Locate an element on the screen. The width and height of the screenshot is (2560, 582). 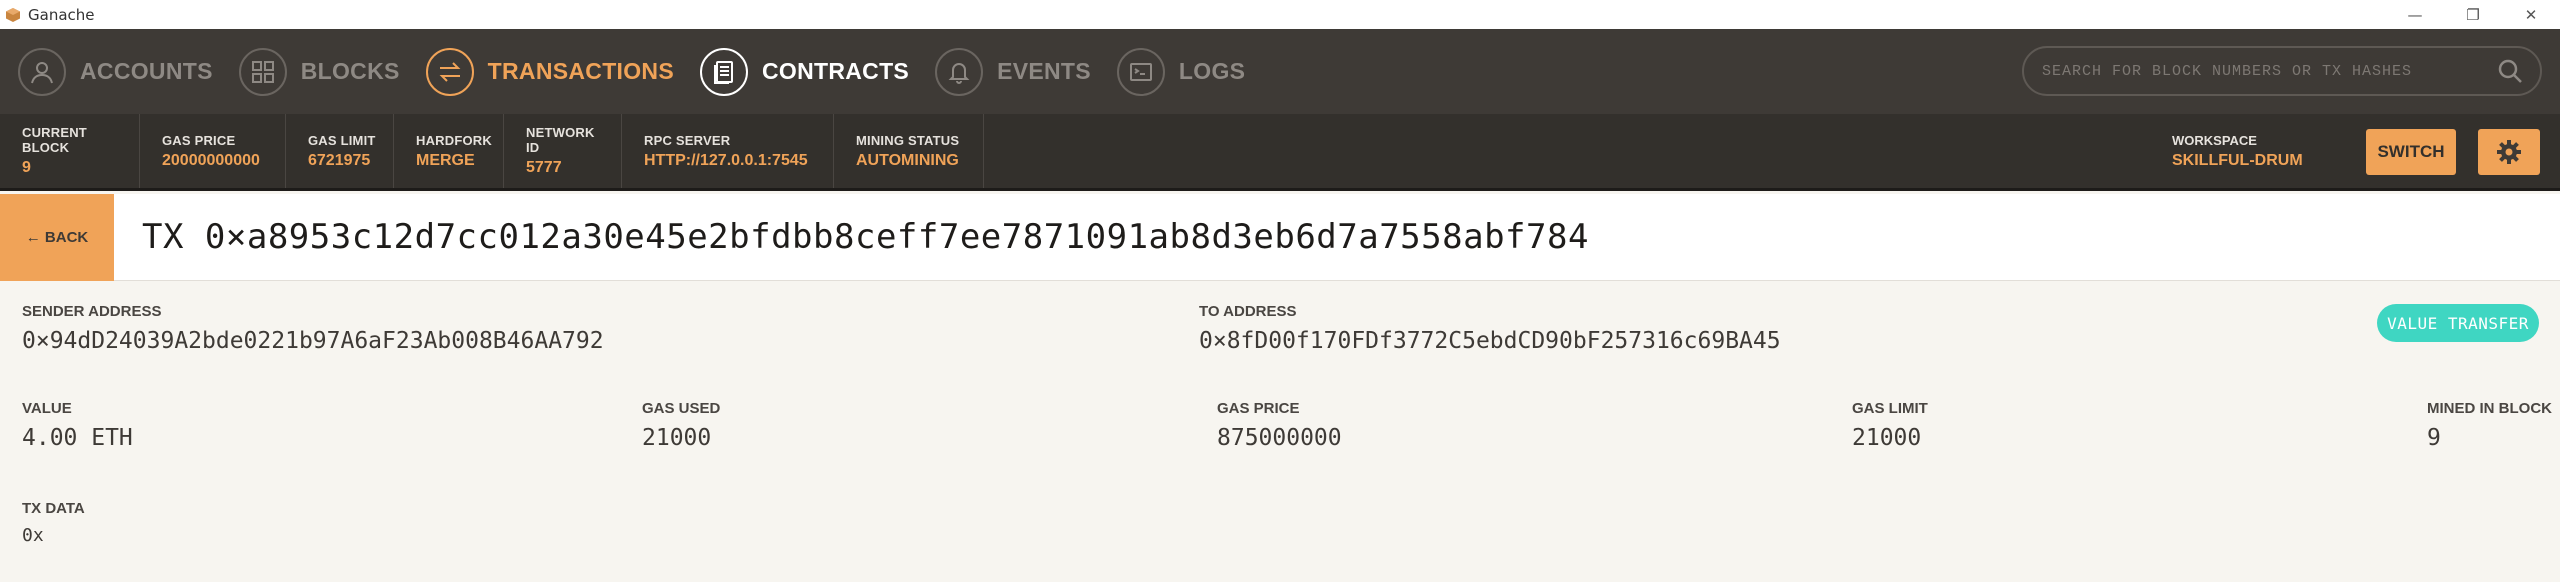
title-bar: Ganache — ❐ ✕ is located at coordinates (1280, 14).